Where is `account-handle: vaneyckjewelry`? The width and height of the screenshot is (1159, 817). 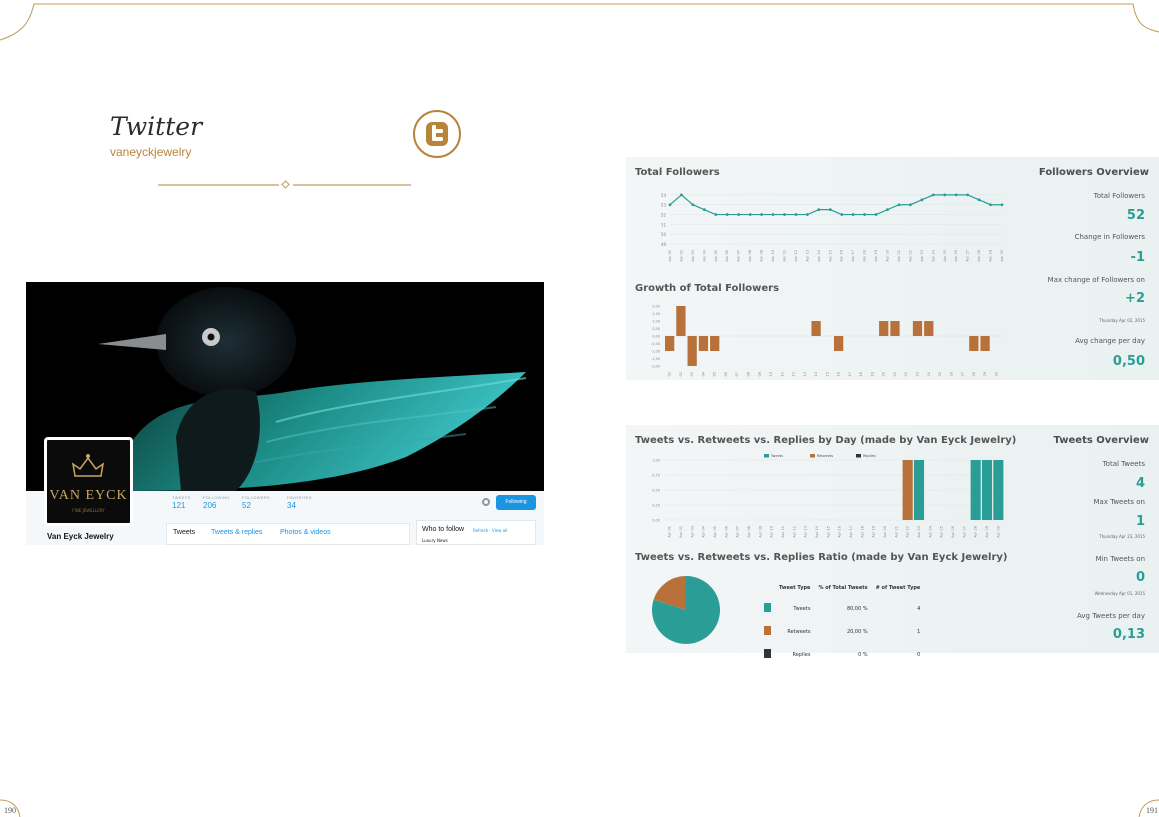
account-handle: vaneyckjewelry is located at coordinates (151, 152).